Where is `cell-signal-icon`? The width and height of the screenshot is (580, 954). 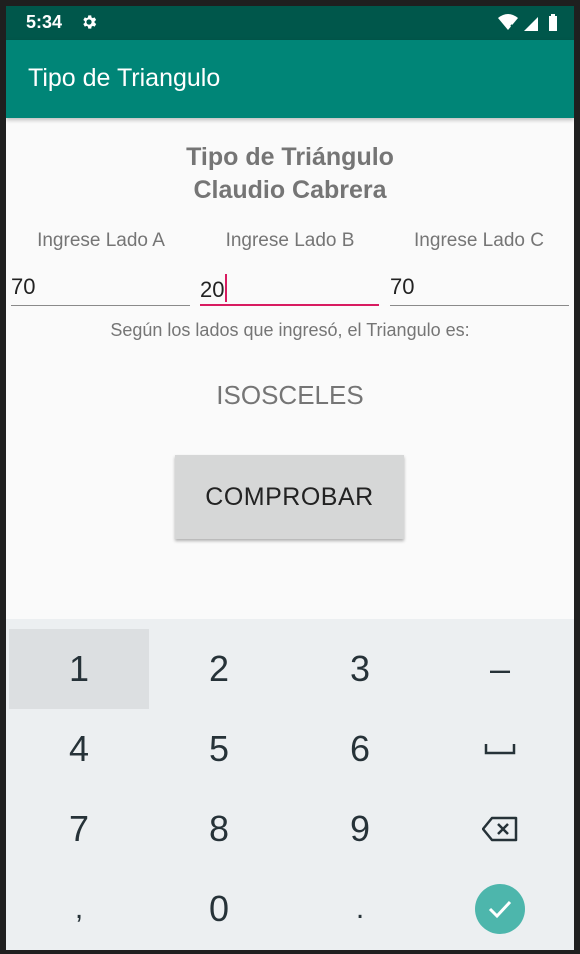
cell-signal-icon is located at coordinates (531, 24).